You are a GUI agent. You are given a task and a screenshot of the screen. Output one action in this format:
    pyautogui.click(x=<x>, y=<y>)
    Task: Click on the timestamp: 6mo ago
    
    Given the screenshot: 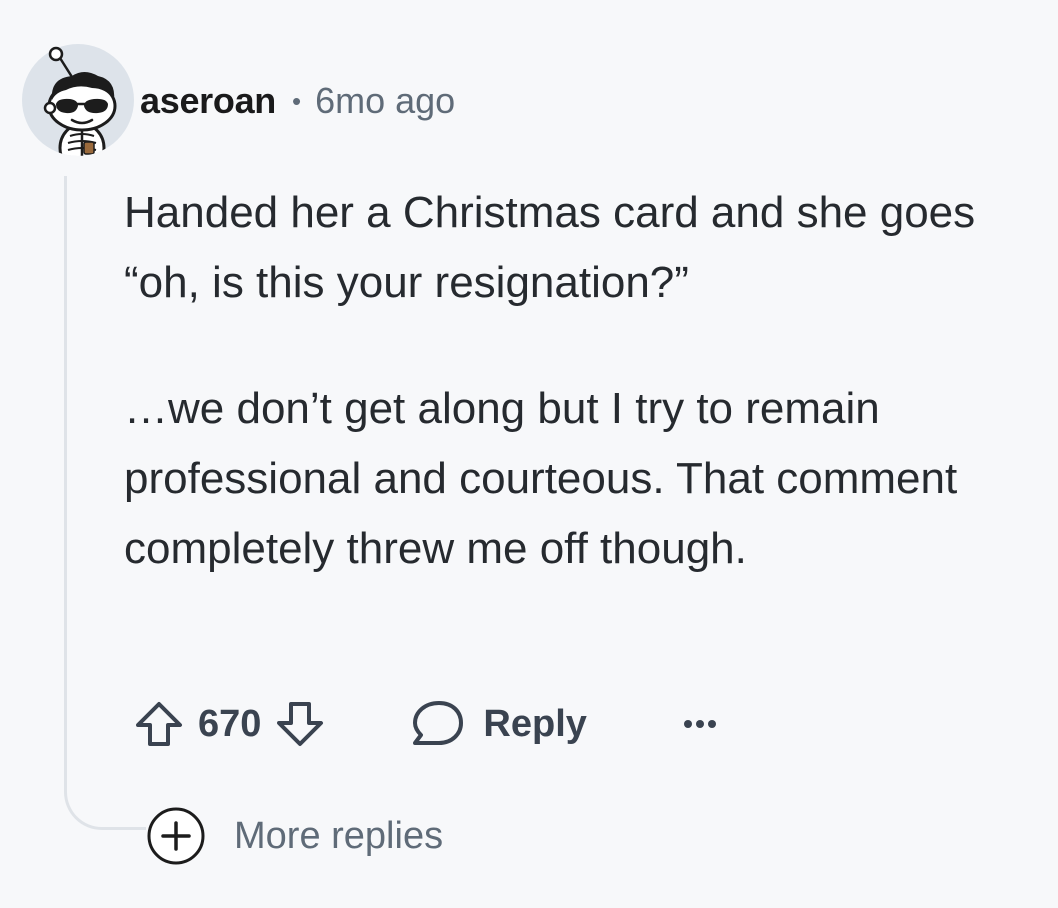 What is the action you would take?
    pyautogui.click(x=385, y=101)
    